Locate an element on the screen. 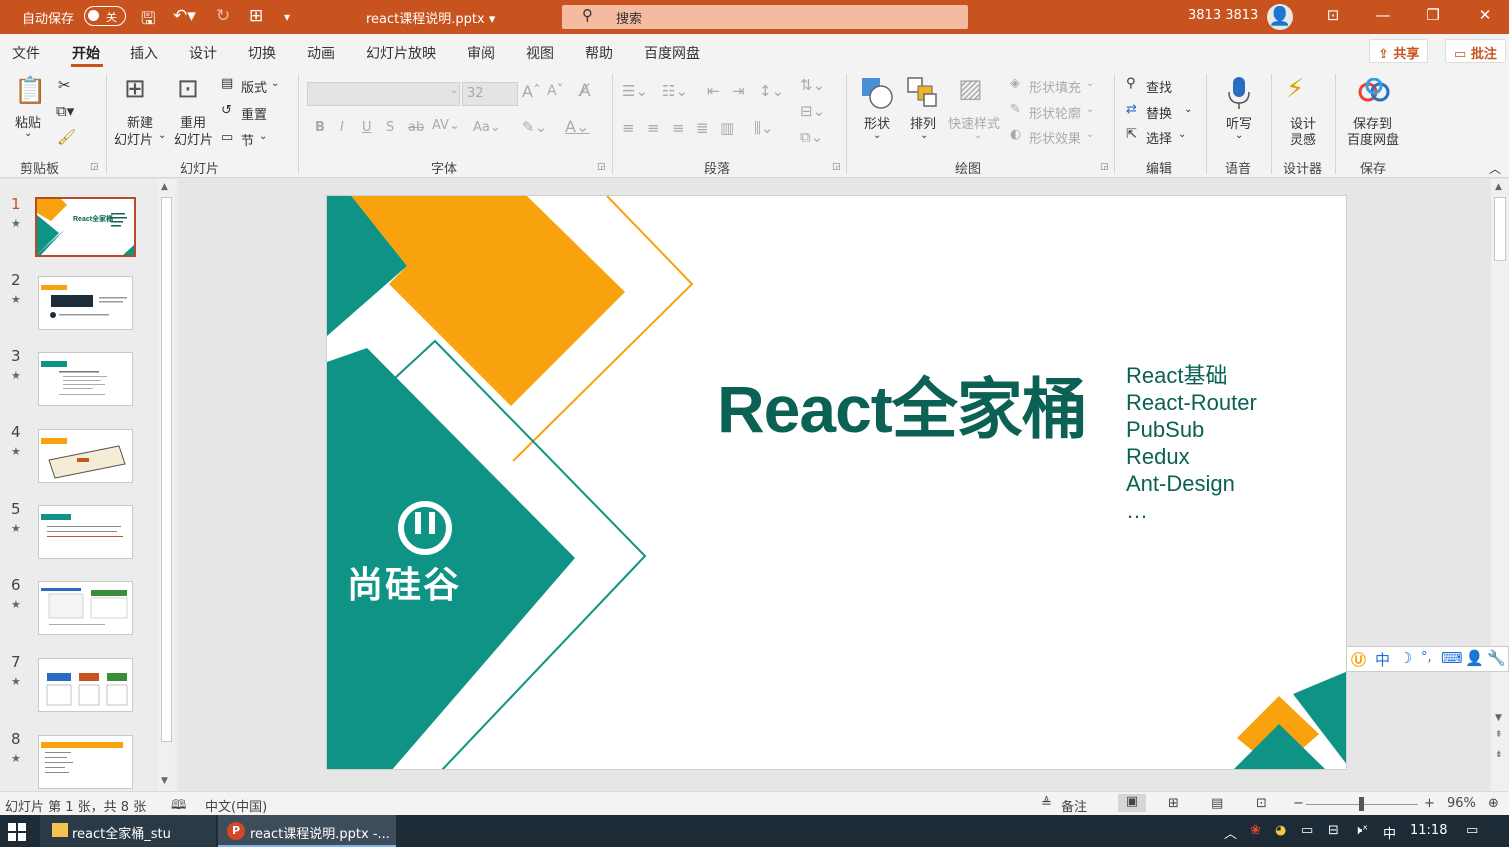 This screenshot has height=847, width=1509. shape-outline-label: 形状轮廓 is located at coordinates (1055, 112).